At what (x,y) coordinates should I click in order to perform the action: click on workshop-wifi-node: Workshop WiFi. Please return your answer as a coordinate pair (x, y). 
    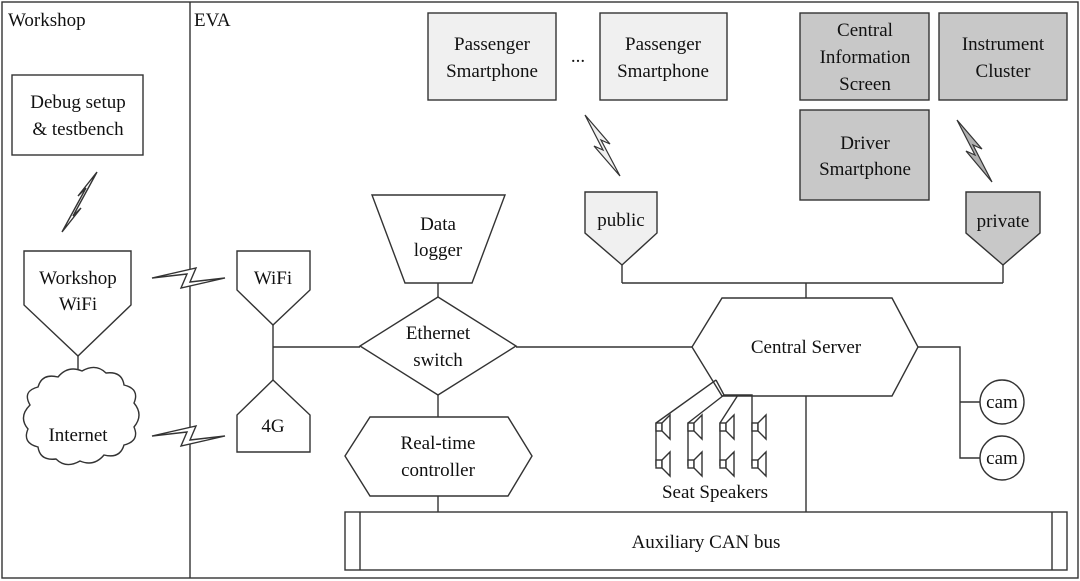
    Looking at the image, I should click on (77, 303).